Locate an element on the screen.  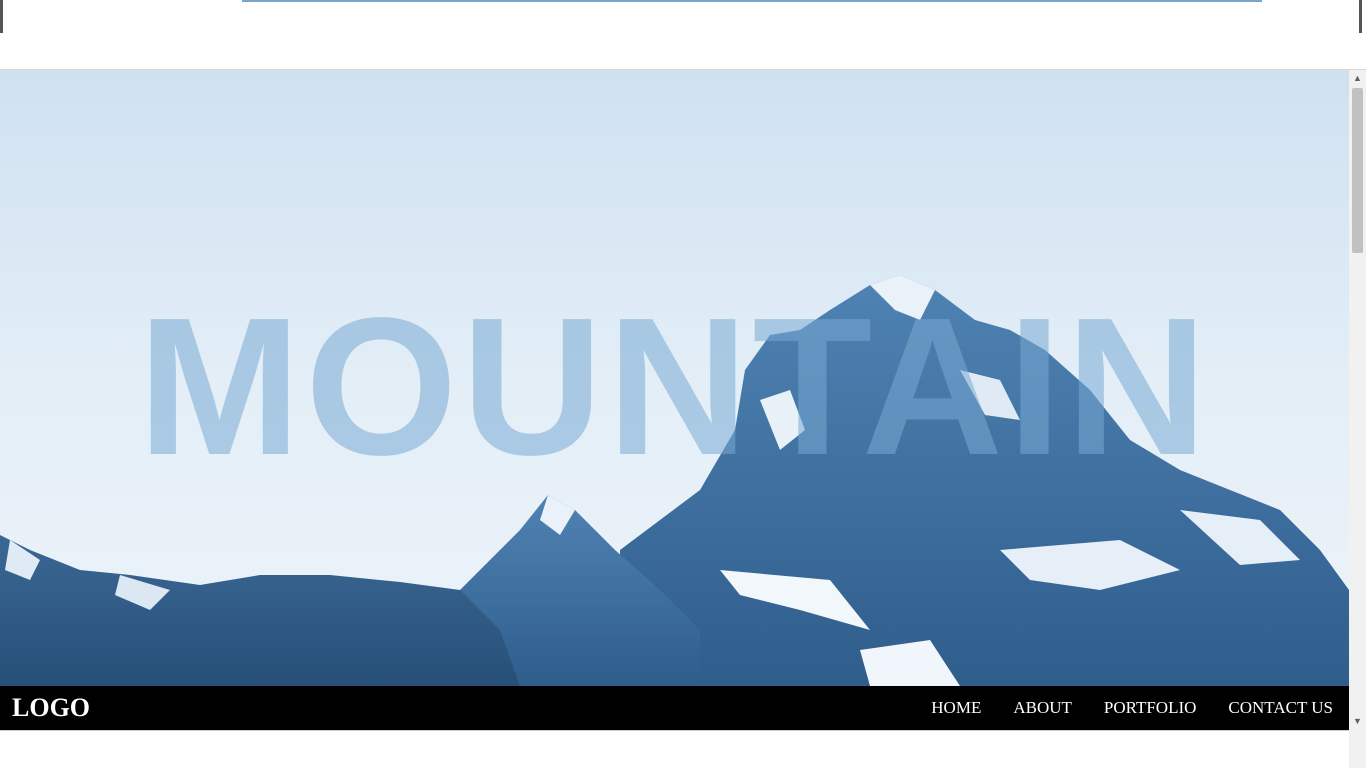
vertical-scrollbar: ▲ ▼ is located at coordinates (1357, 419).